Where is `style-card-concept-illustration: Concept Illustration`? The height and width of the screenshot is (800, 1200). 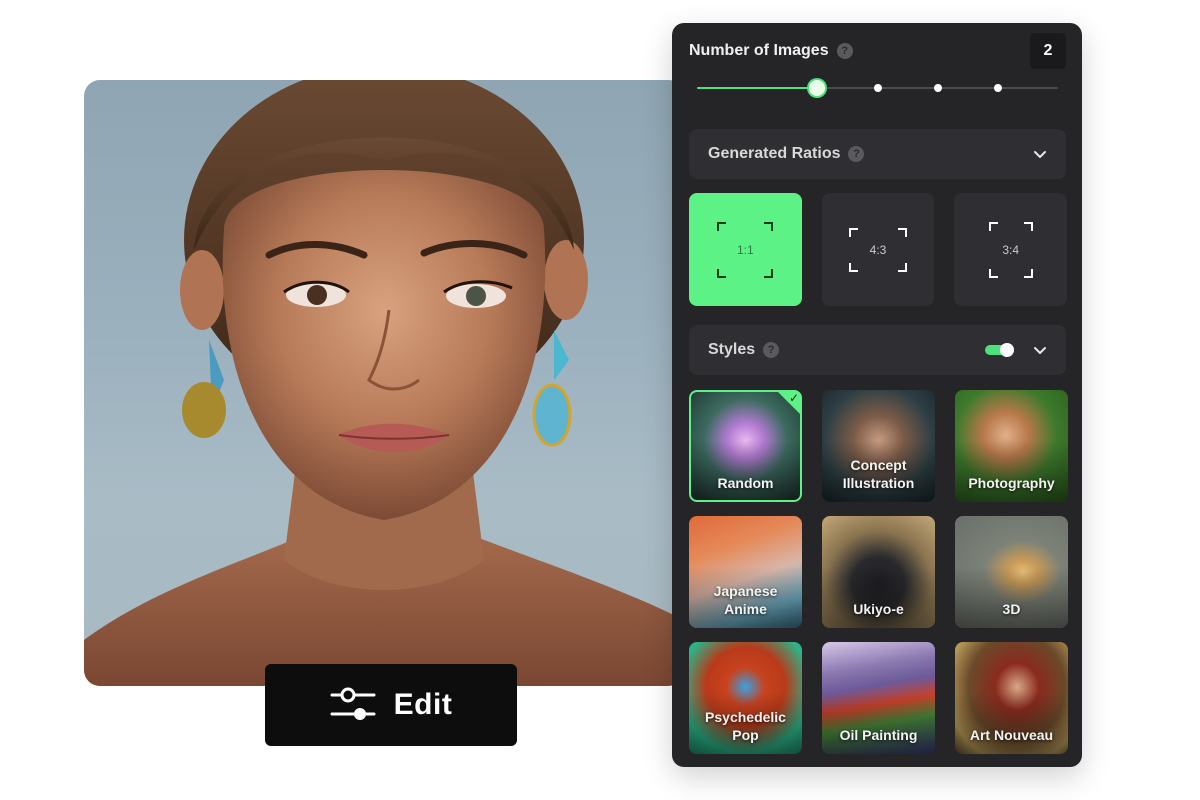 style-card-concept-illustration: Concept Illustration is located at coordinates (878, 446).